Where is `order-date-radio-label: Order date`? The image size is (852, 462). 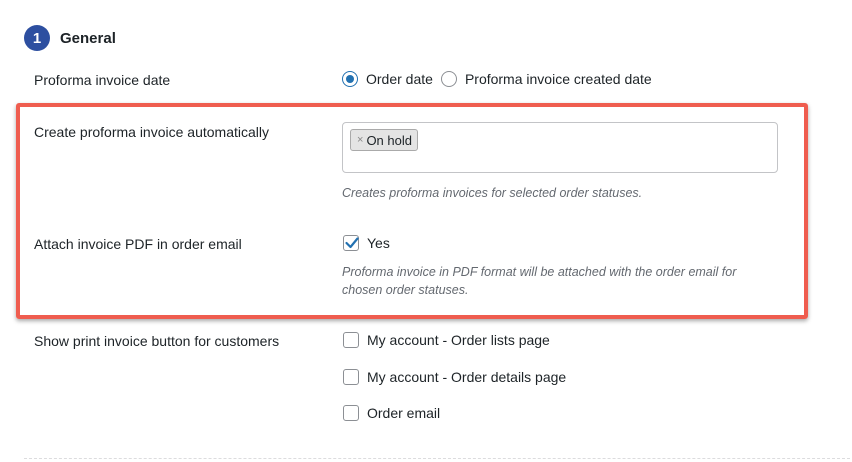
order-date-radio-label: Order date is located at coordinates (399, 79).